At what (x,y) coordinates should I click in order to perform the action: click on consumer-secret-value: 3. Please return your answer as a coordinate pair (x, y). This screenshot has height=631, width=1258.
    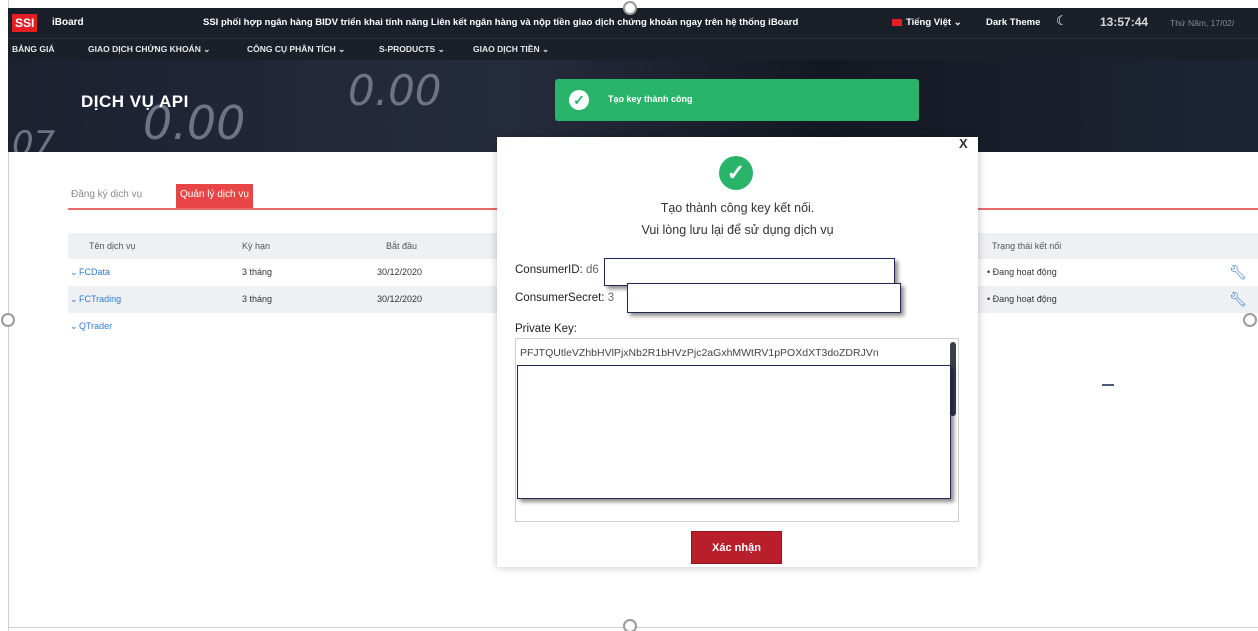
    Looking at the image, I should click on (611, 298).